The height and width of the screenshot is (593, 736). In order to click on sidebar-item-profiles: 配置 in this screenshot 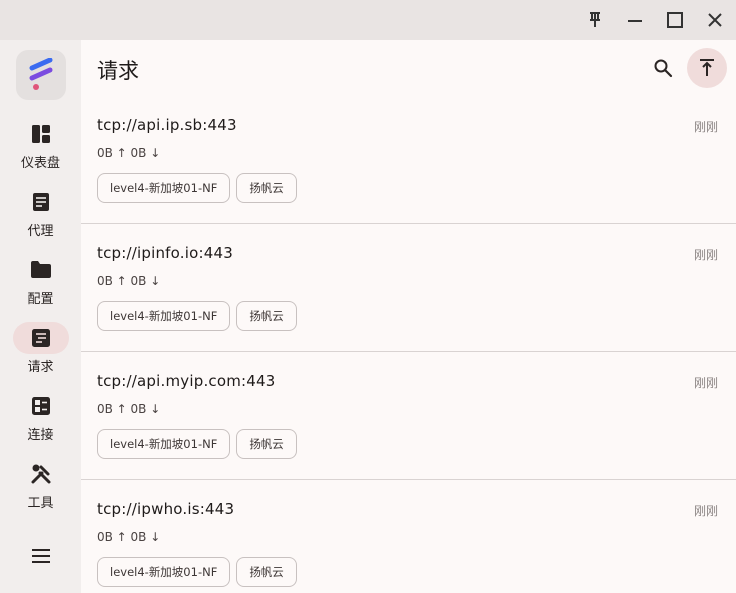, I will do `click(40, 286)`.